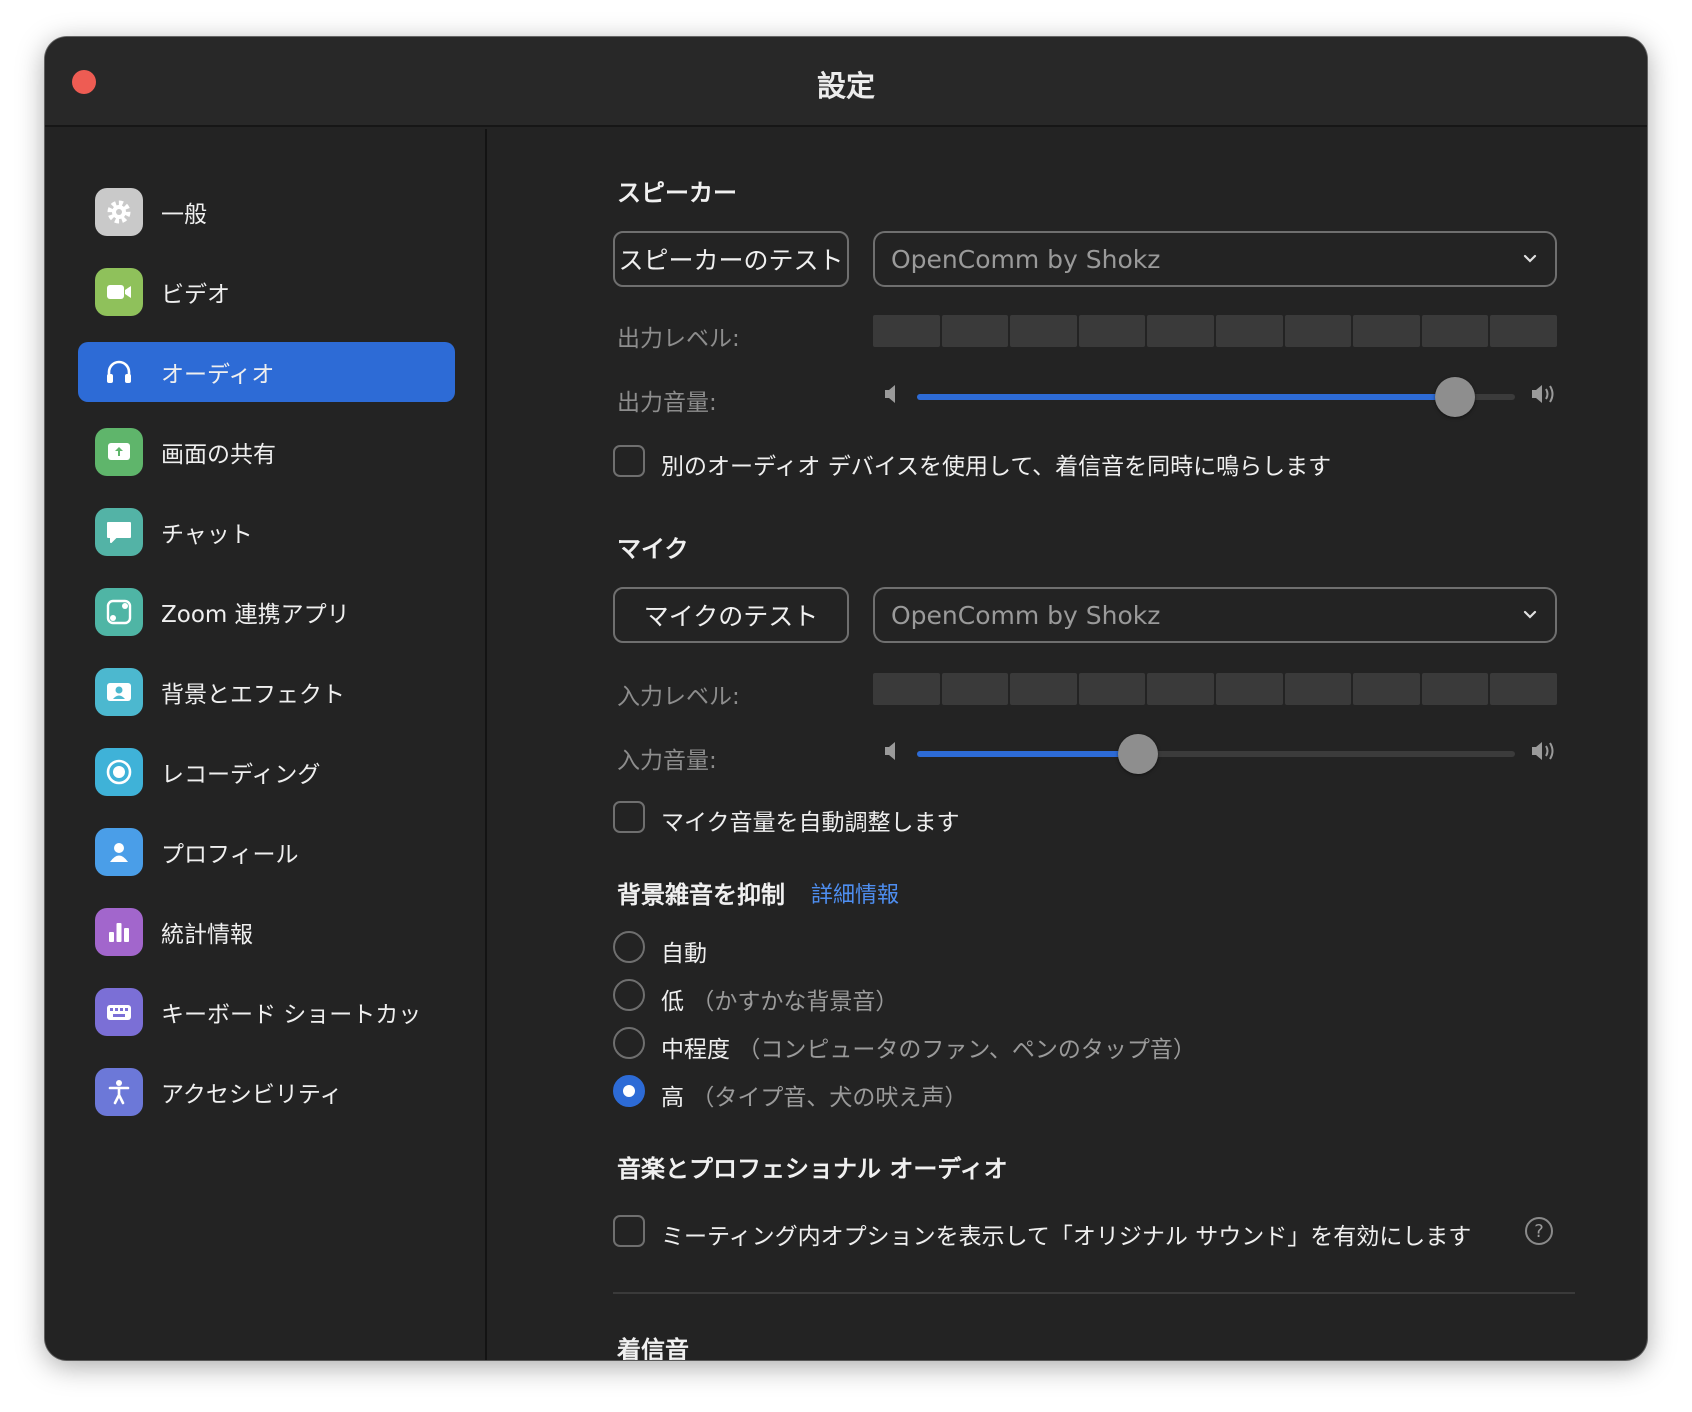  What do you see at coordinates (996, 467) in the screenshot?
I see `ring-simultaneously-label: 別のオーディオ デバイスを使用して、着信音を同時に鳴らします` at bounding box center [996, 467].